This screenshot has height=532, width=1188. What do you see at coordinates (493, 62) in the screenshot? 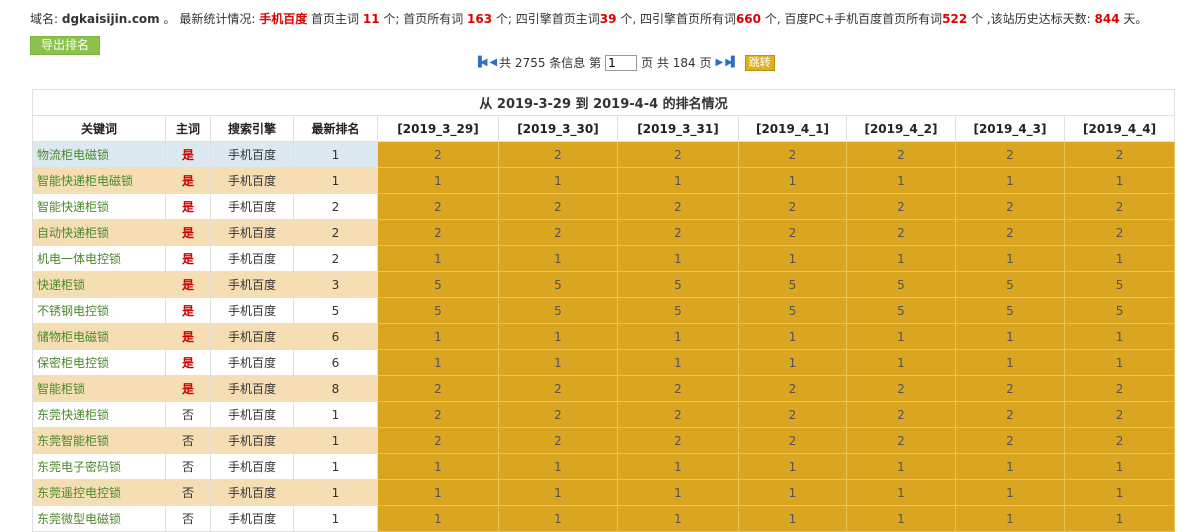
I see `prev-page-icon: ◀` at bounding box center [493, 62].